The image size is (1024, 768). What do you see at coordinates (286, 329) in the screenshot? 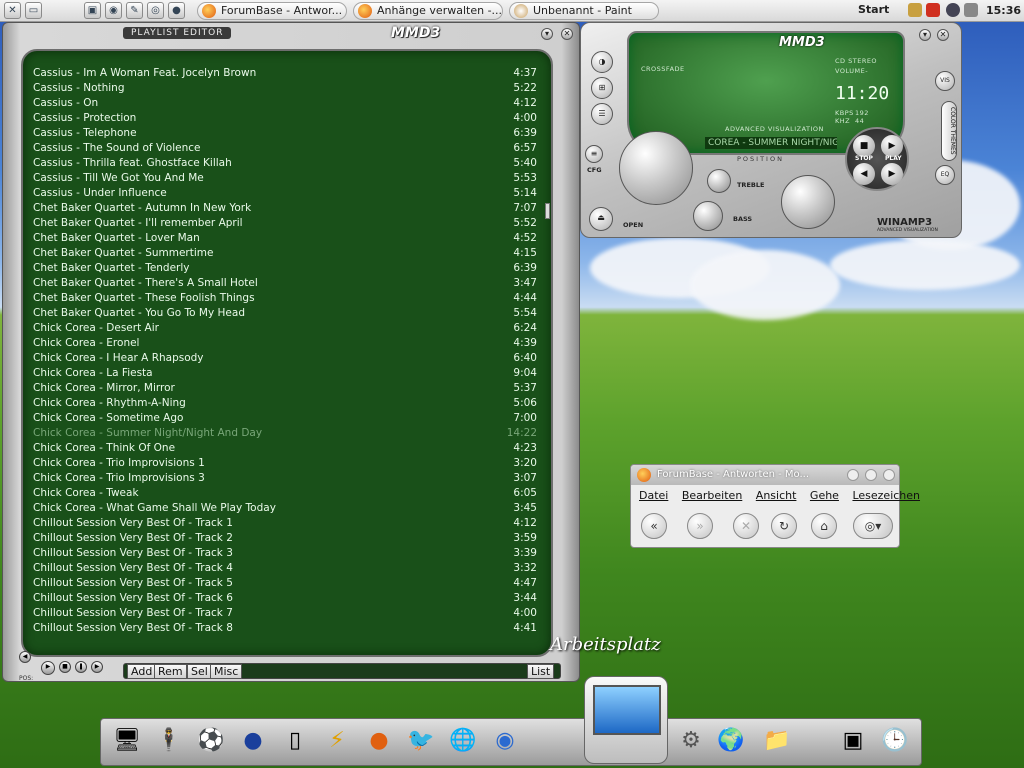
I see `playlist-row: Chick Corea - Desert Air 6:24` at bounding box center [286, 329].